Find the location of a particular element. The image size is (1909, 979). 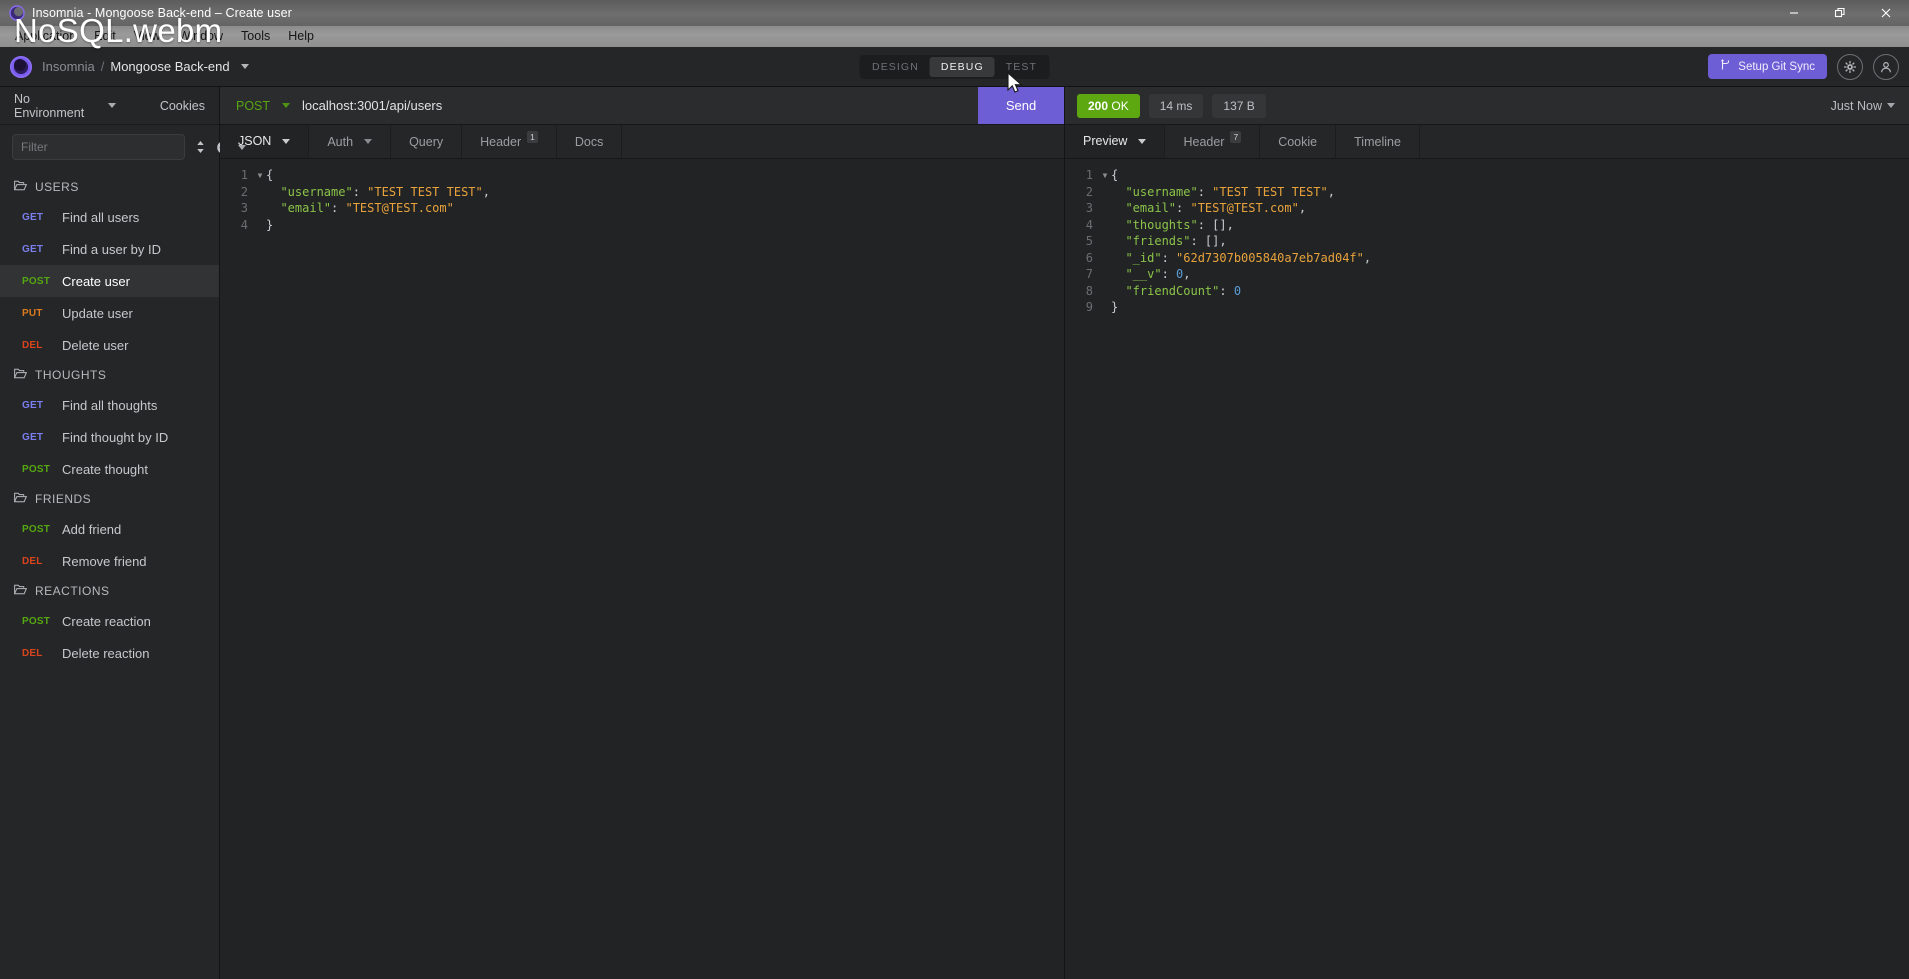

response-size: 137 B is located at coordinates (1239, 105).